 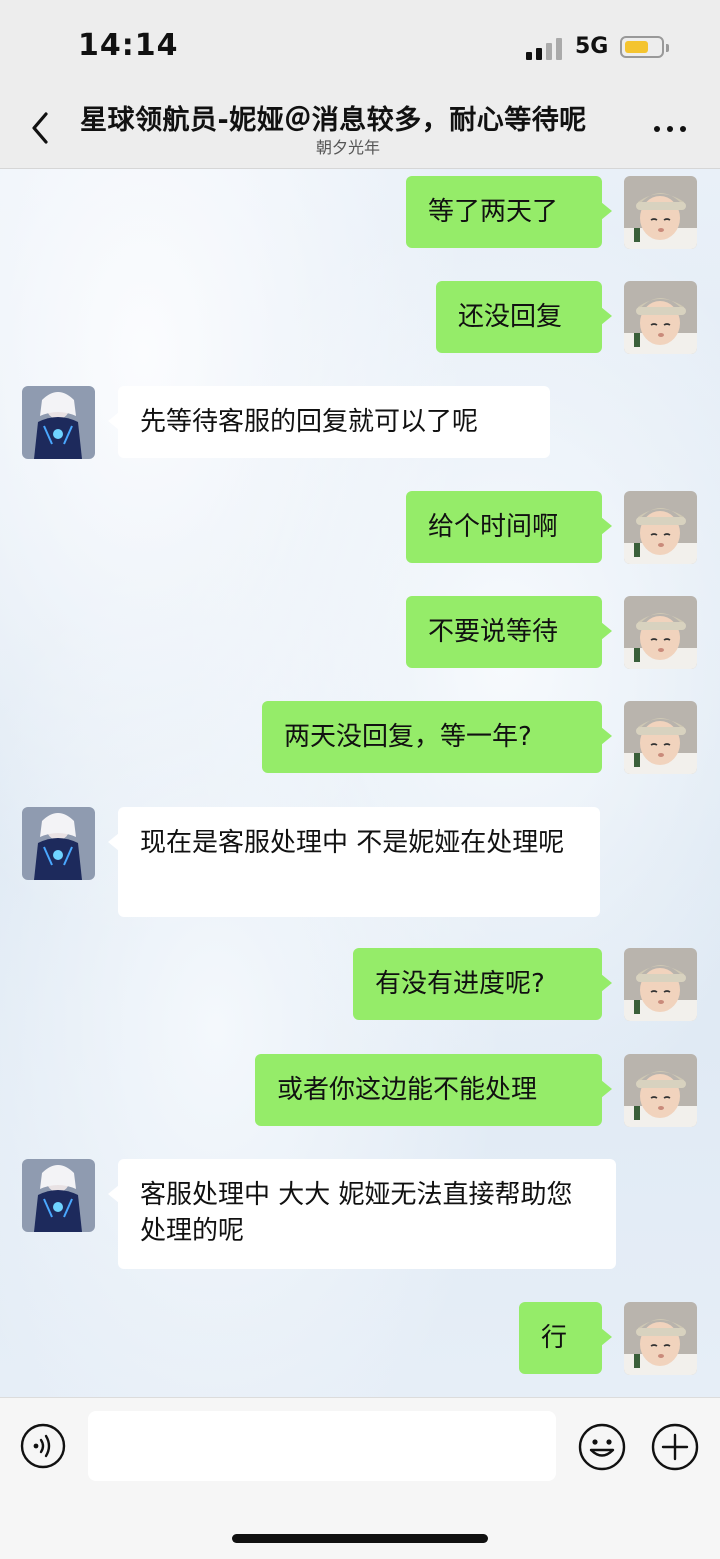 I want to click on network-type: 5G, so click(x=592, y=46).